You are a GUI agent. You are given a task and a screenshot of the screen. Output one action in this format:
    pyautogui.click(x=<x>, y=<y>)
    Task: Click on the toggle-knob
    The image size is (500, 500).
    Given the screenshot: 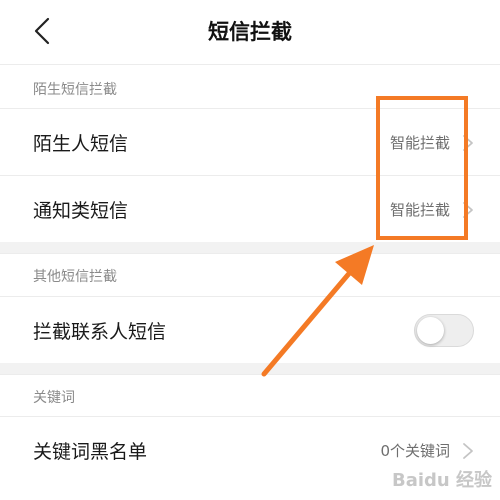 What is the action you would take?
    pyautogui.click(x=430, y=330)
    